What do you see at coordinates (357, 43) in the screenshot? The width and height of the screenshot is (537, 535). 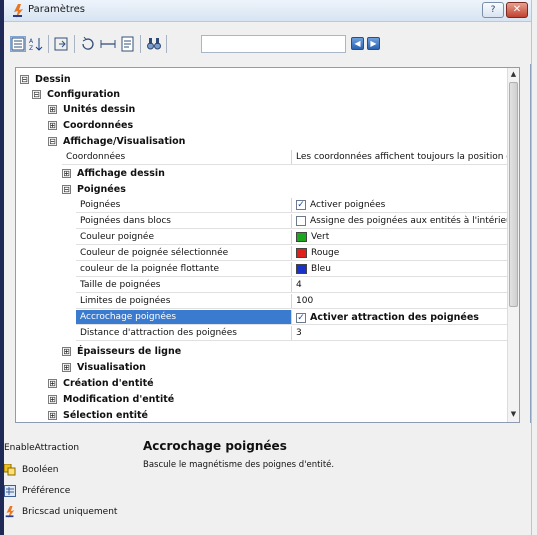 I see `search-previous-button: ◀` at bounding box center [357, 43].